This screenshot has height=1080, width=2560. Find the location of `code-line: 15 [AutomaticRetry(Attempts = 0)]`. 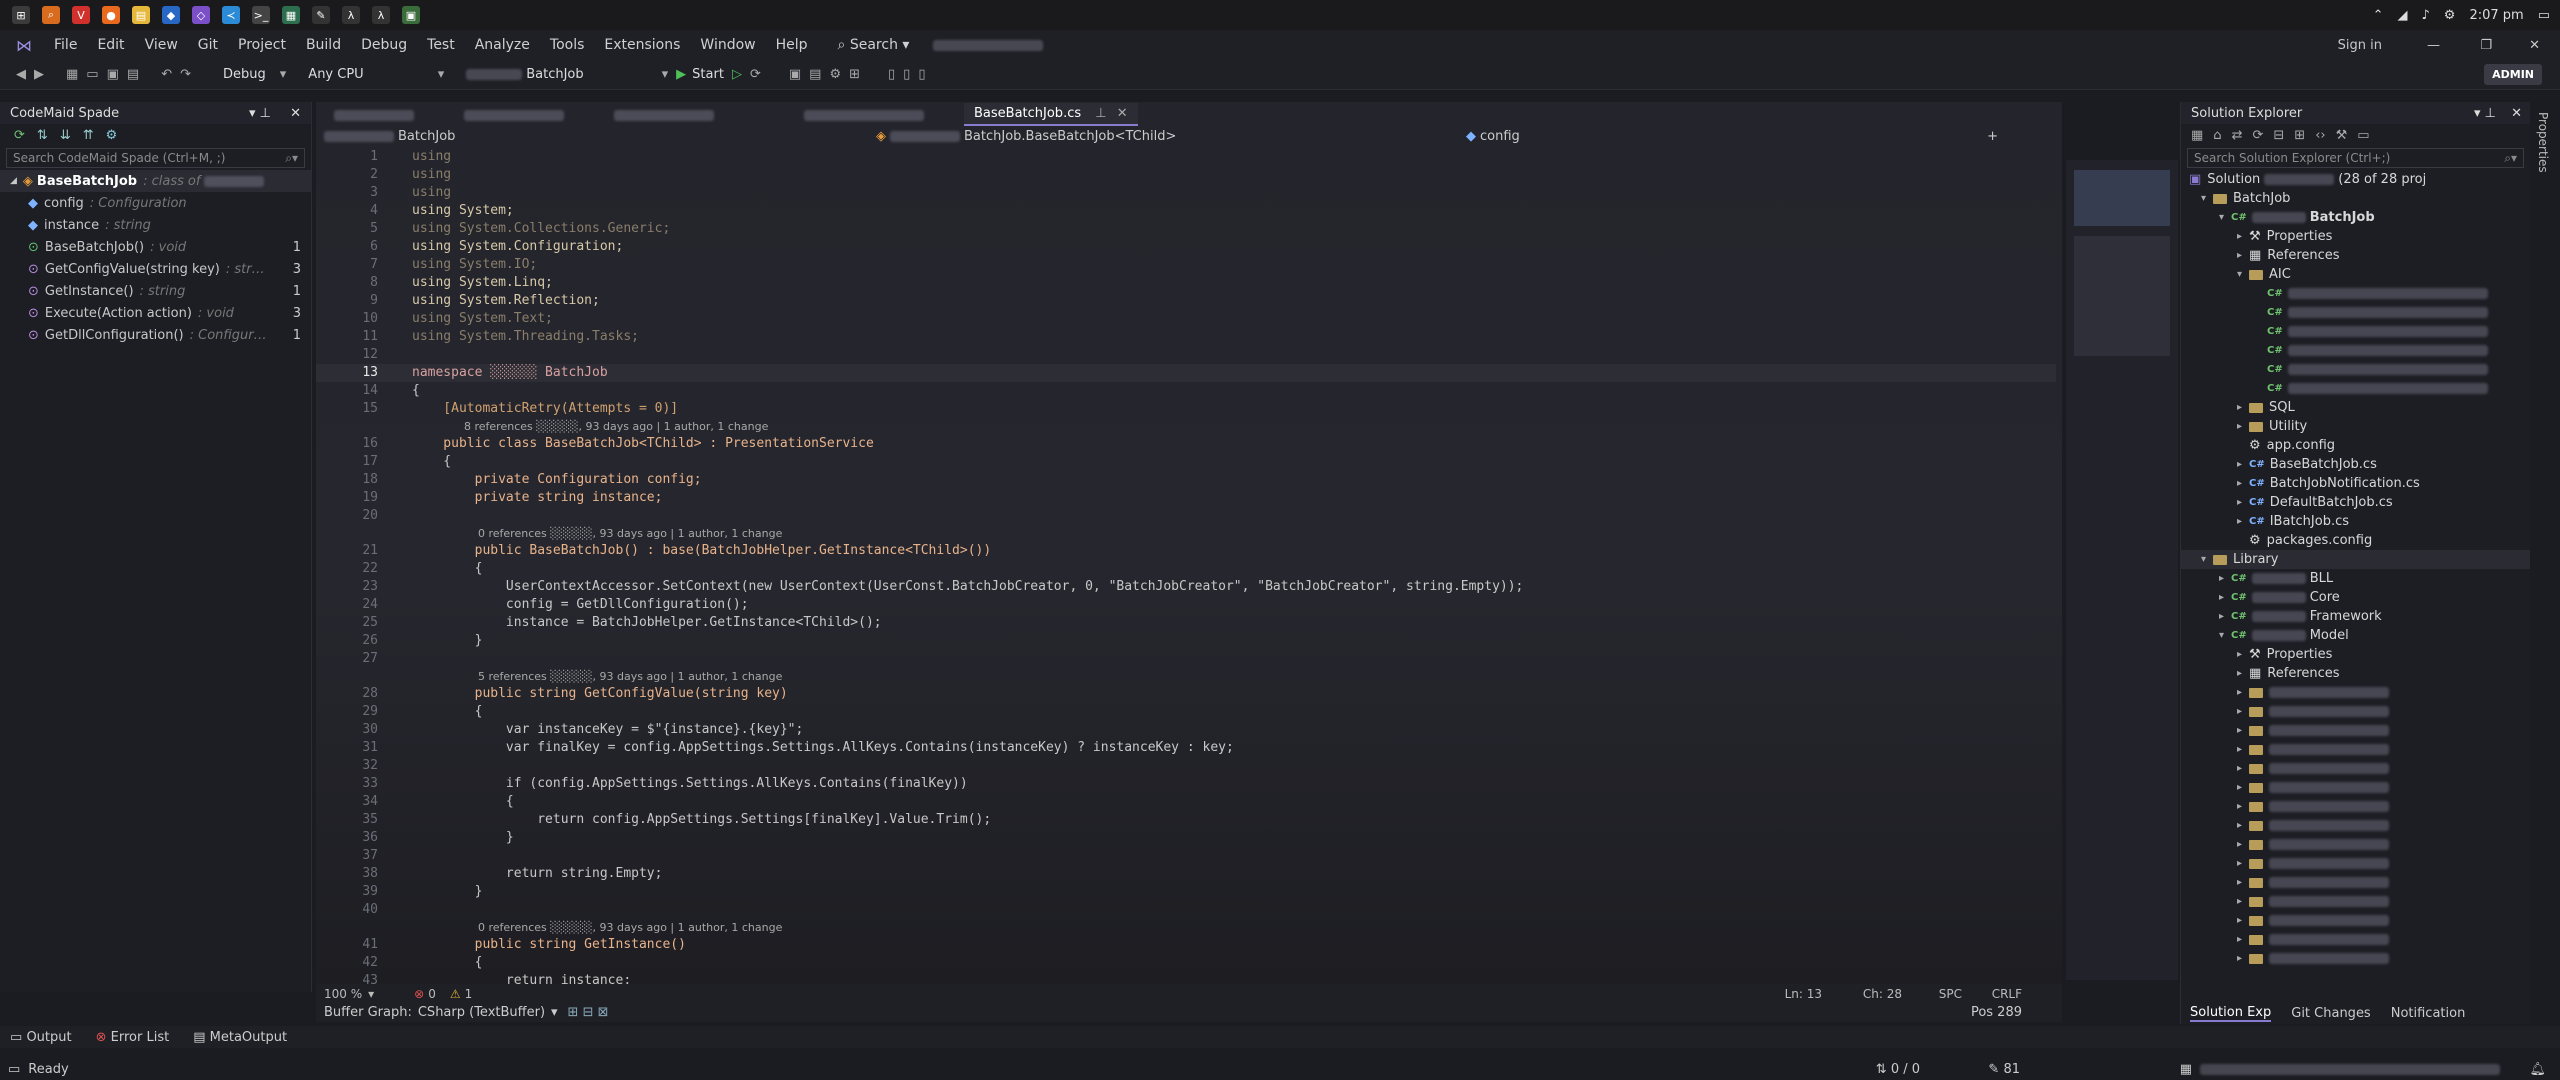

code-line: 15 [AutomaticRetry(Attempts = 0)] is located at coordinates (1186, 409).